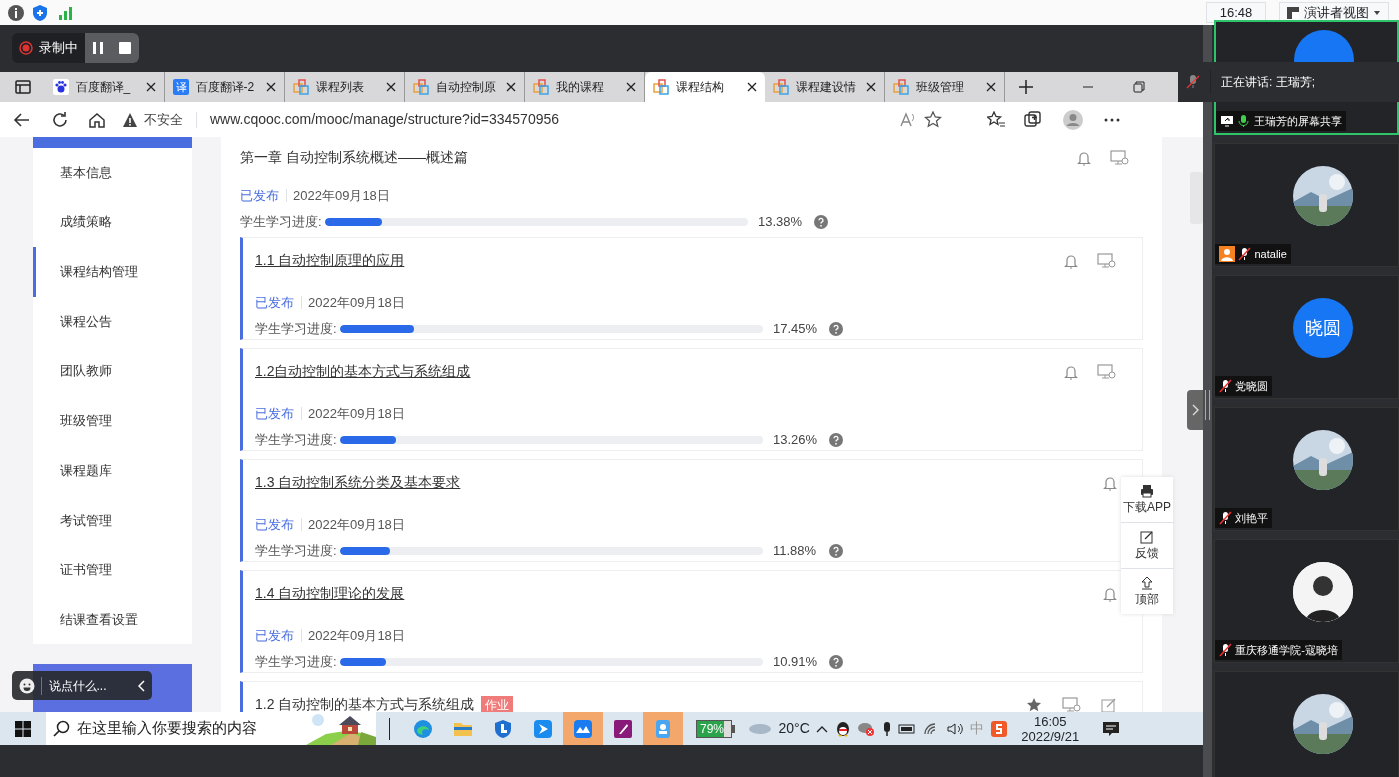 This screenshot has width=1399, height=777. What do you see at coordinates (112, 371) in the screenshot?
I see `sidebar-item: 团队教师` at bounding box center [112, 371].